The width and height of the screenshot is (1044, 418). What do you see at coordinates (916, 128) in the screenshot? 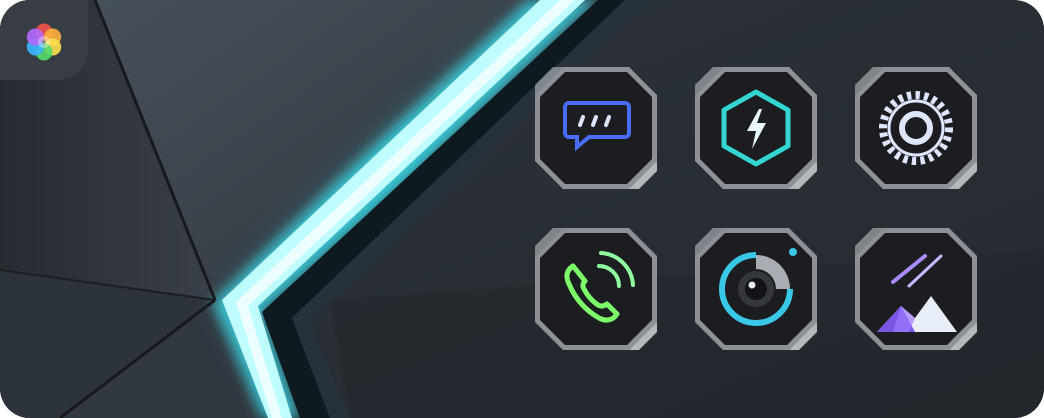
I see `settings-app-icon` at bounding box center [916, 128].